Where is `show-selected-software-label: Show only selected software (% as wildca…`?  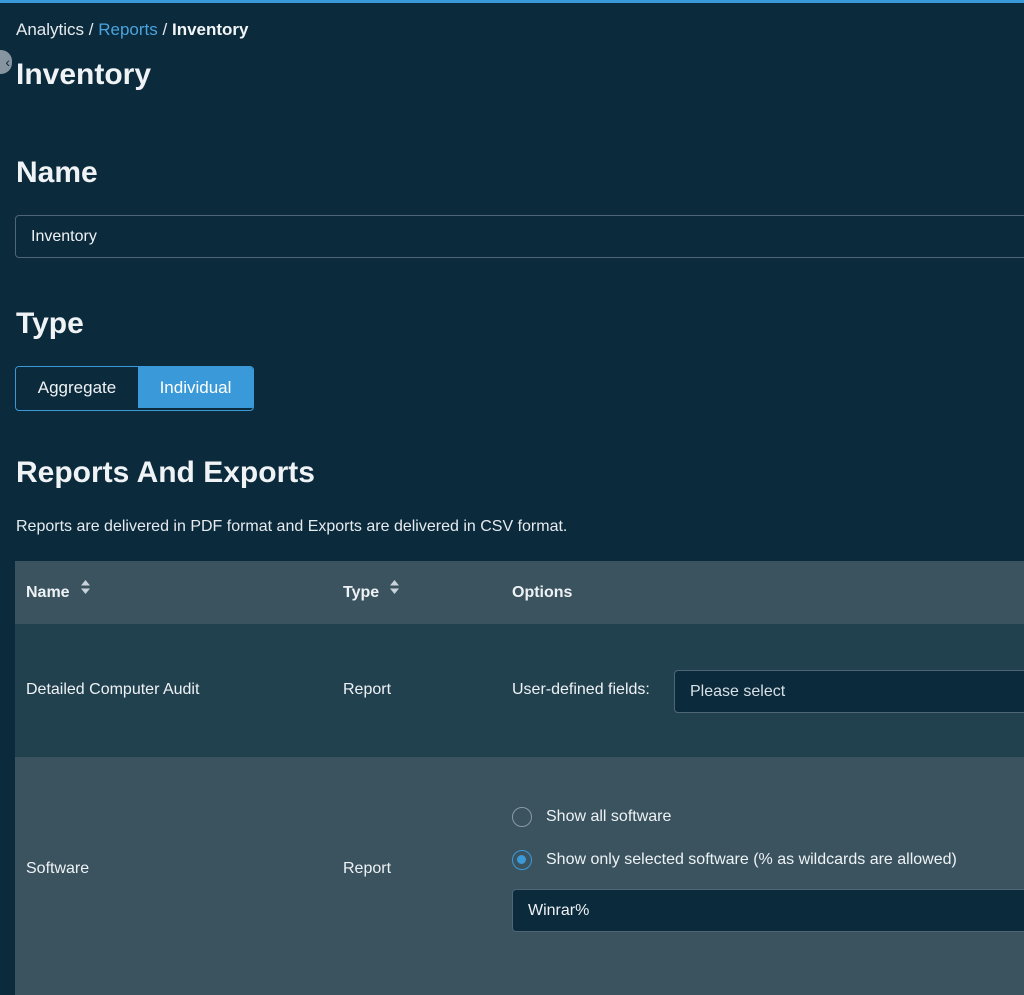 show-selected-software-label: Show only selected software (% as wildca… is located at coordinates (751, 859).